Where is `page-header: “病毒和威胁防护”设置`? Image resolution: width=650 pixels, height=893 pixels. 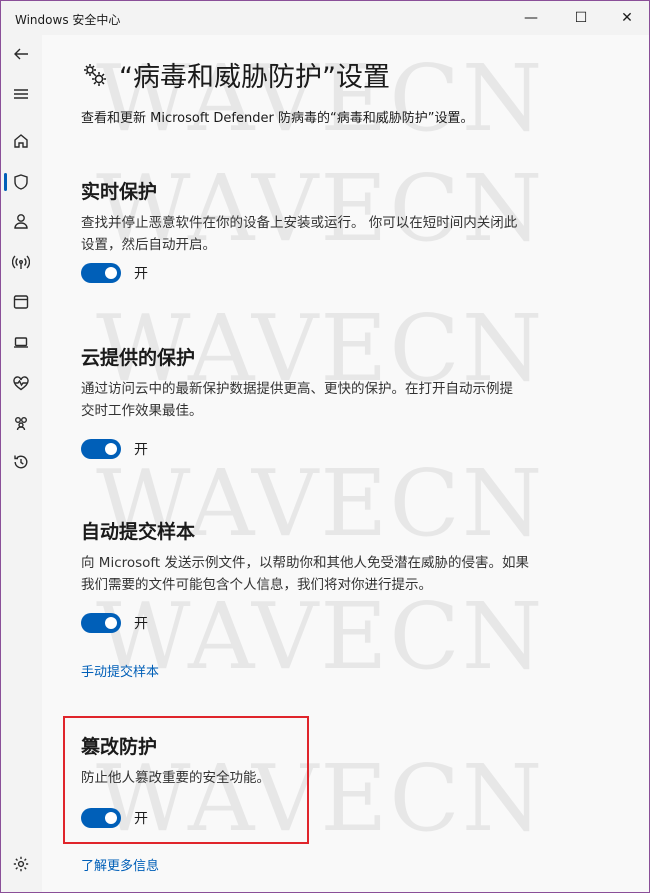 page-header: “病毒和威胁防护”设置 is located at coordinates (235, 74).